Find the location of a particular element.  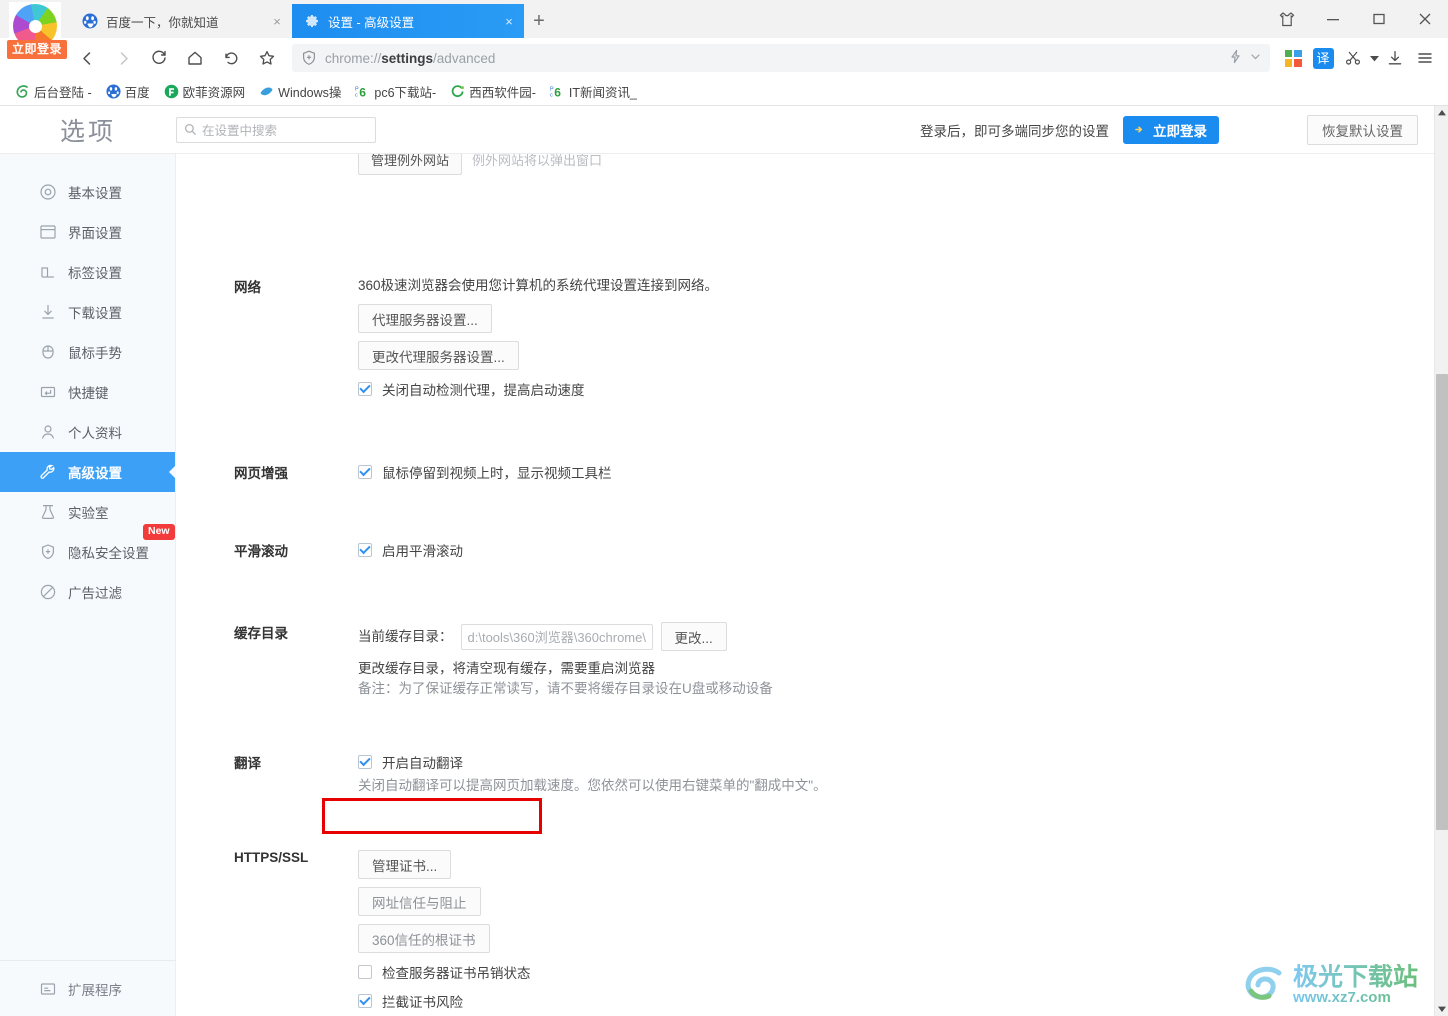

block-icon is located at coordinates (48, 592).